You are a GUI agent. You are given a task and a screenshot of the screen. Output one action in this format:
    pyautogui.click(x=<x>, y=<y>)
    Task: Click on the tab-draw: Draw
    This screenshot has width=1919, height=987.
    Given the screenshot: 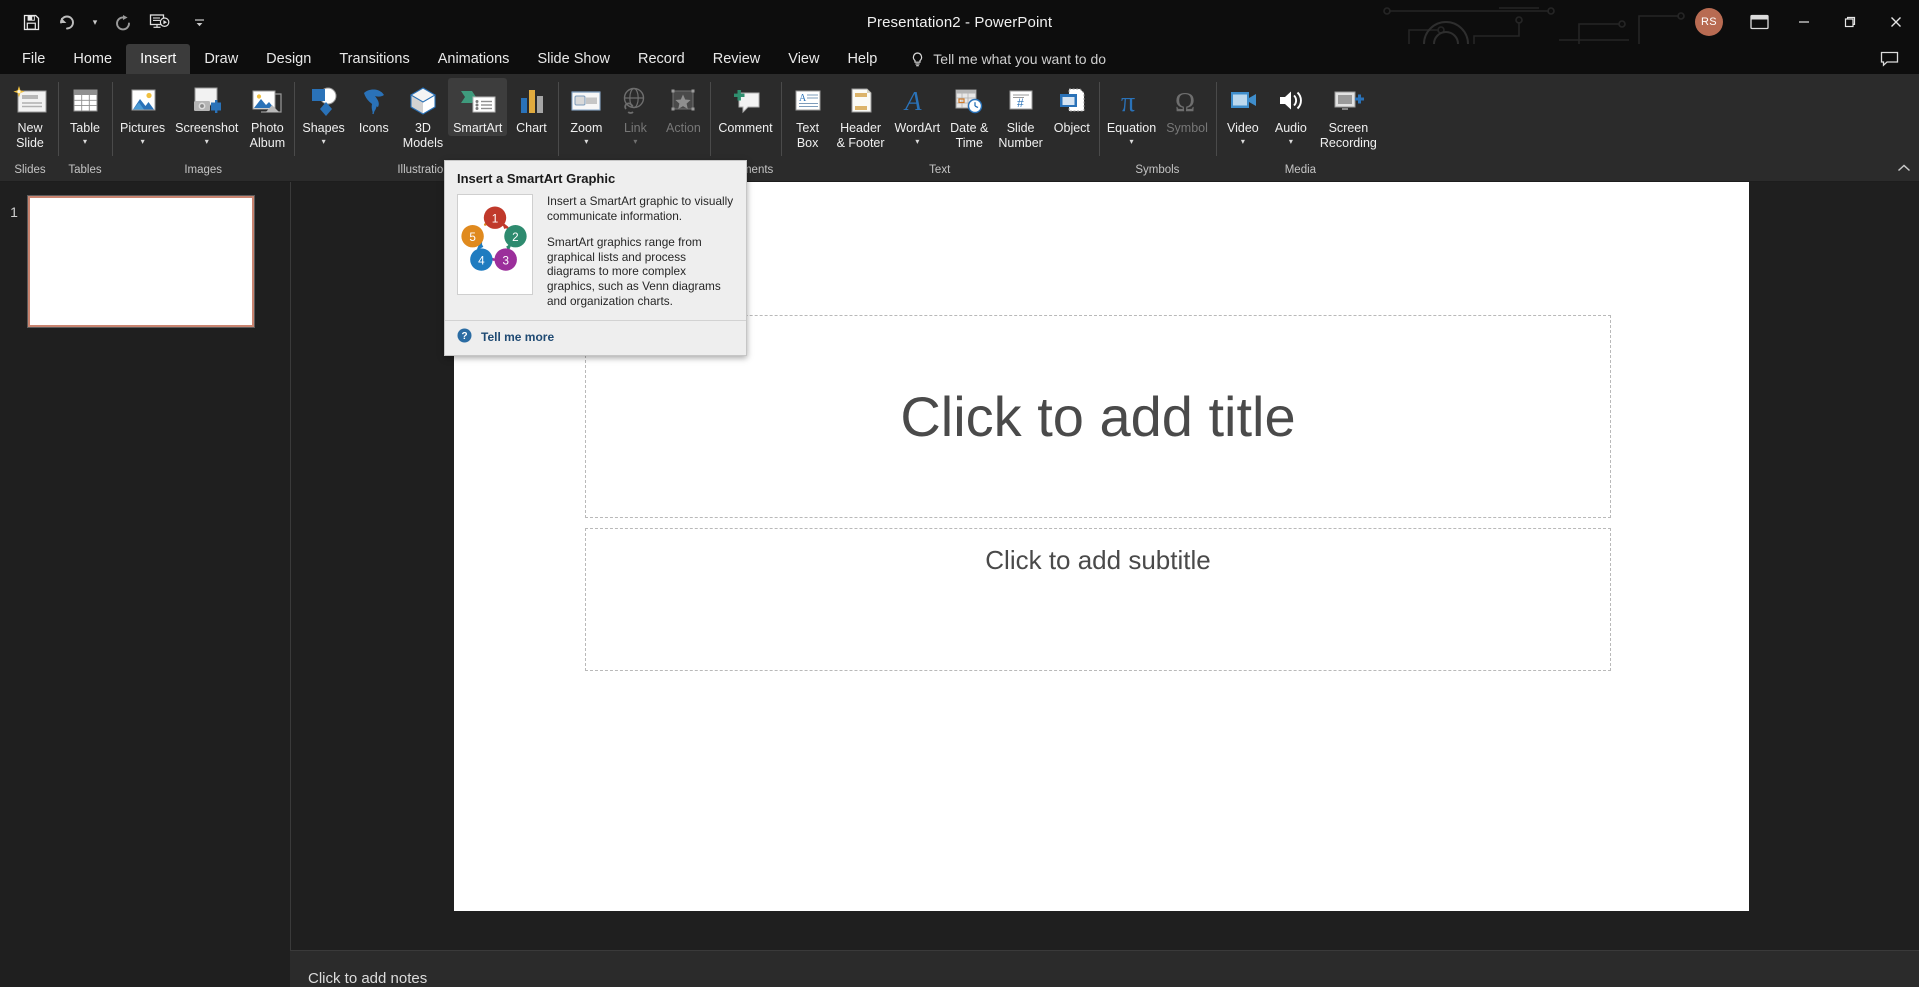 What is the action you would take?
    pyautogui.click(x=221, y=59)
    